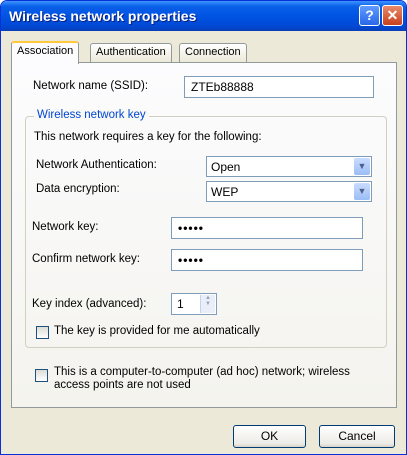 The width and height of the screenshot is (407, 455). What do you see at coordinates (267, 260) in the screenshot?
I see `confirm-key-input: •••••` at bounding box center [267, 260].